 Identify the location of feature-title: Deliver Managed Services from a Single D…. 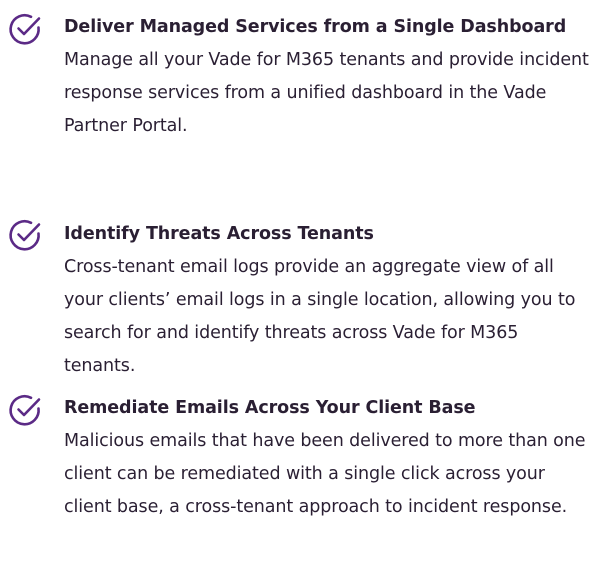
(315, 27).